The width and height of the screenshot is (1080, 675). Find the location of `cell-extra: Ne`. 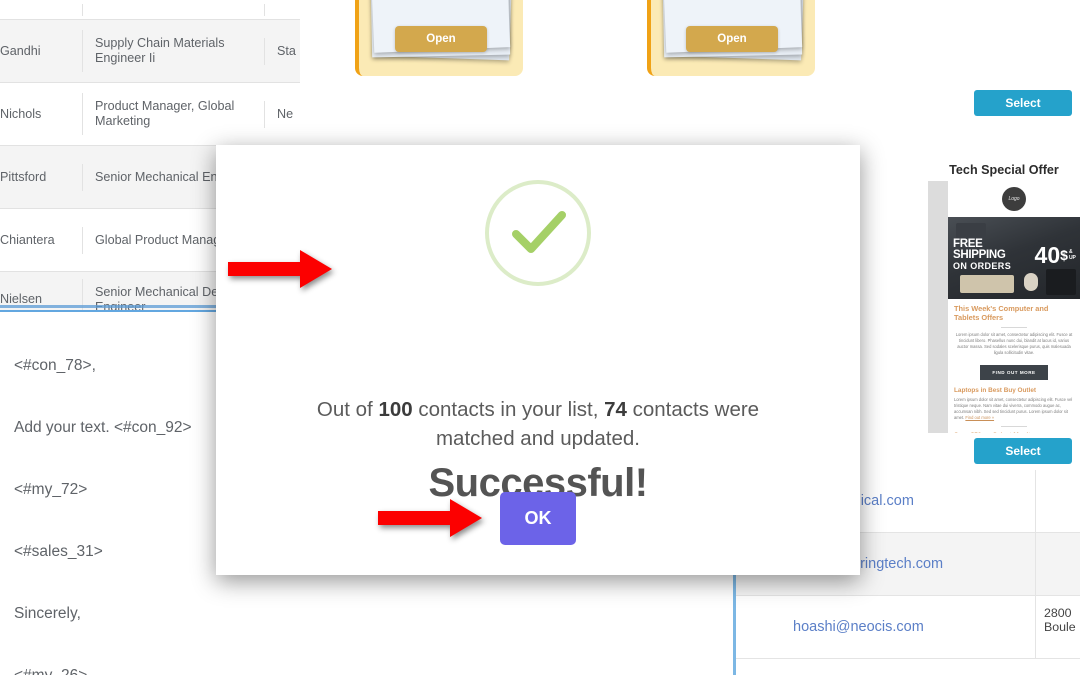

cell-extra: Ne is located at coordinates (282, 114).